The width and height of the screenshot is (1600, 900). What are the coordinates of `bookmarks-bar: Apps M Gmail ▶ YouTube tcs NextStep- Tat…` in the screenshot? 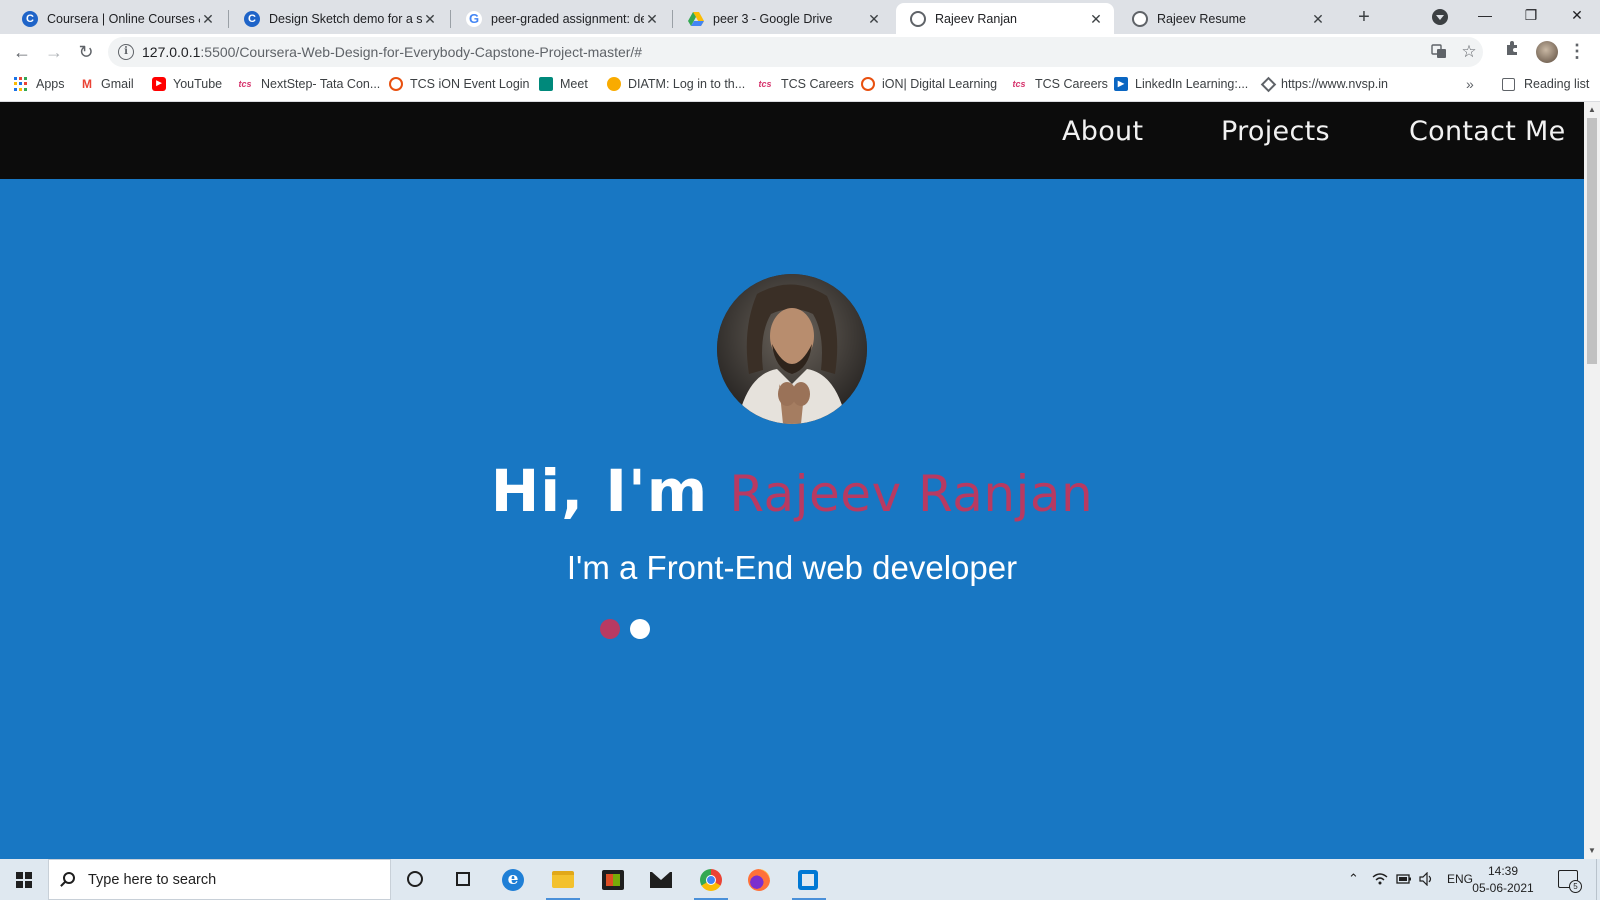 It's located at (800, 86).